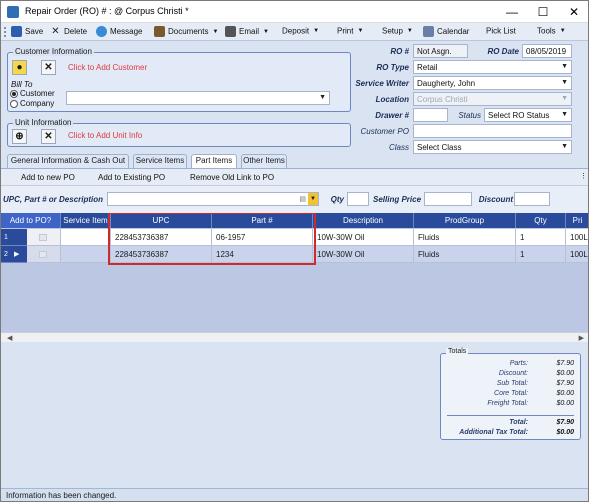 The image size is (589, 502). Describe the element at coordinates (465, 220) in the screenshot. I see `col-header-prodgroup: ProdGroup` at that location.